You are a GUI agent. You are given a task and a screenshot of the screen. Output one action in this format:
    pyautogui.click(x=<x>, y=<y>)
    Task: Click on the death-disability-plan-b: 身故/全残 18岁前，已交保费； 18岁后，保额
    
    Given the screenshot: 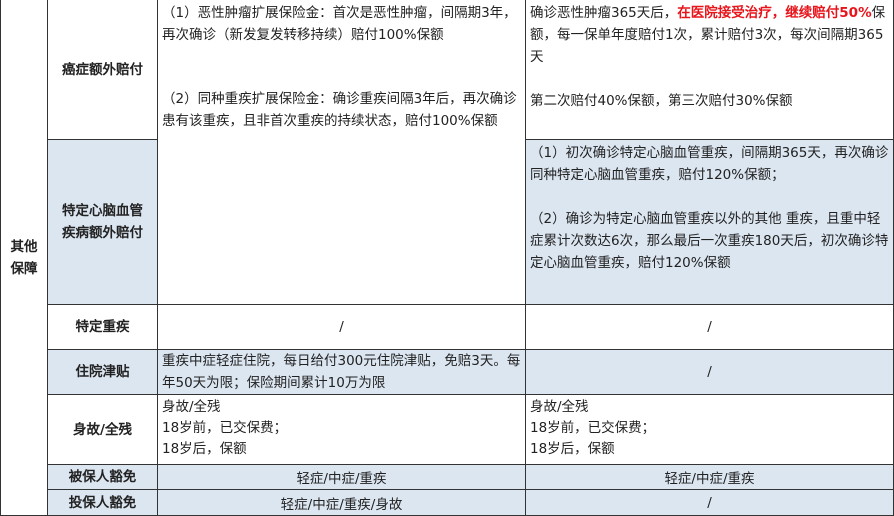 What is the action you would take?
    pyautogui.click(x=710, y=430)
    